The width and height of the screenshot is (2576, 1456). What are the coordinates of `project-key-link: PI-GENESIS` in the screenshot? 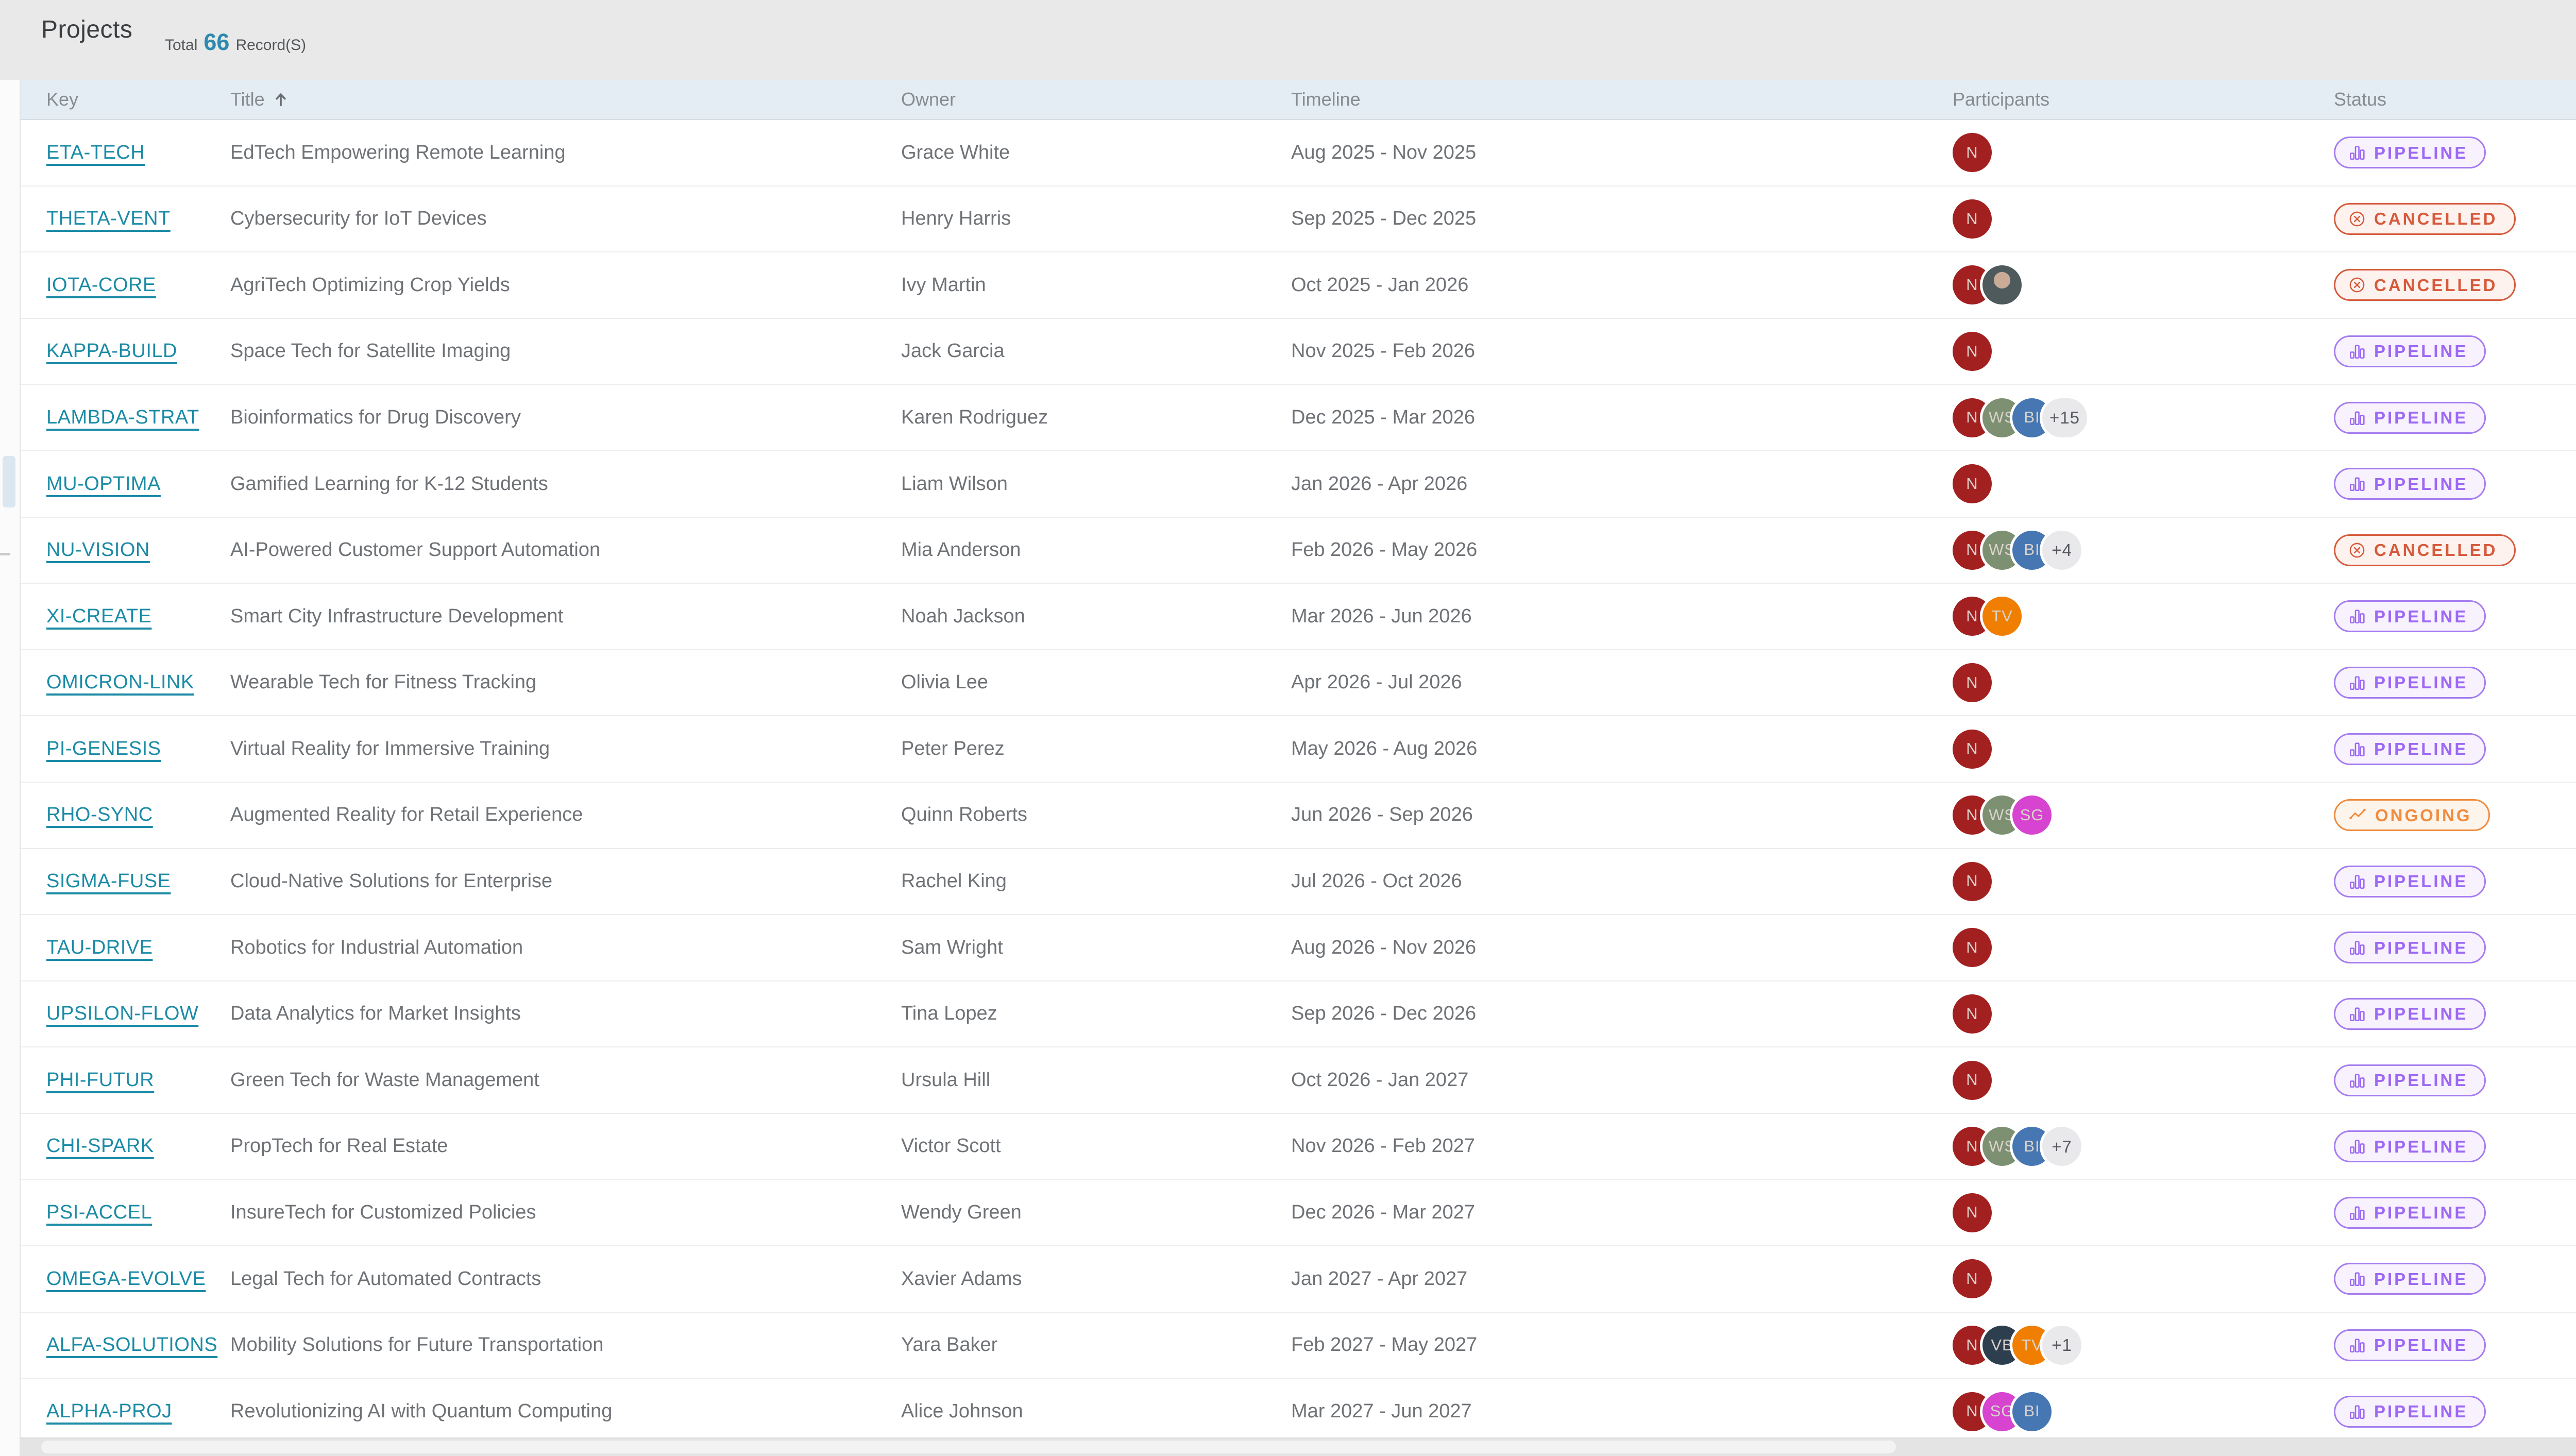 It's located at (103, 748).